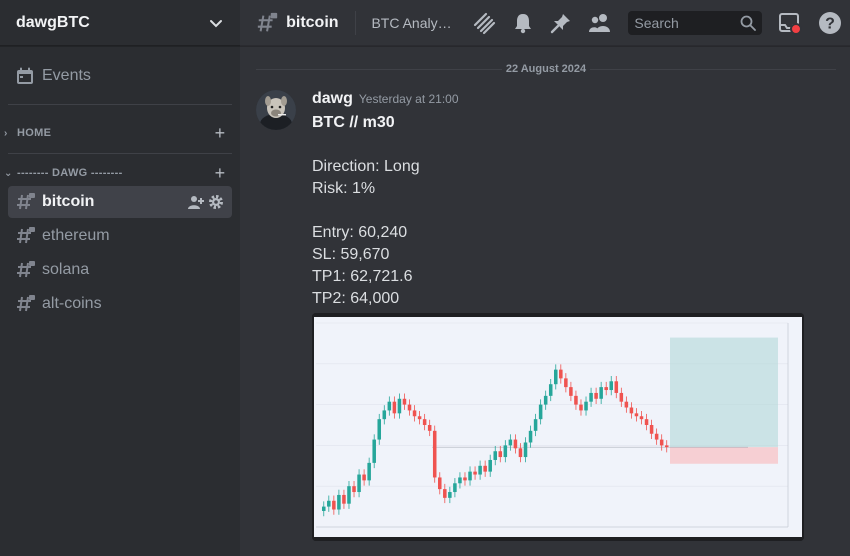  Describe the element at coordinates (120, 173) in the screenshot. I see `category-dawg: ⌄ -------- DAWG -------- +` at that location.